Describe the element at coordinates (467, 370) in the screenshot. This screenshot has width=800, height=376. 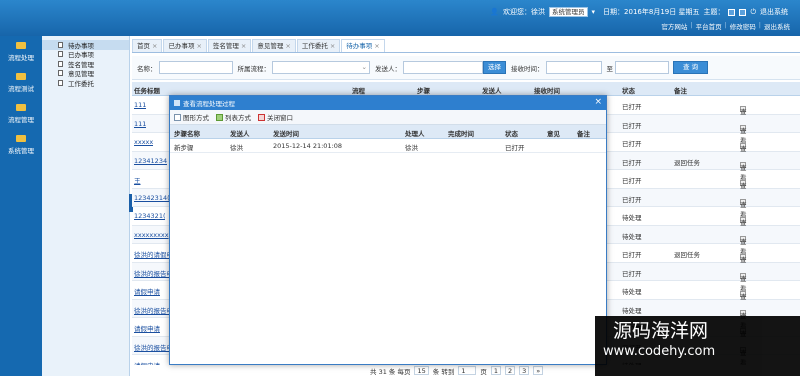
I see `goto-page-input: 1` at that location.